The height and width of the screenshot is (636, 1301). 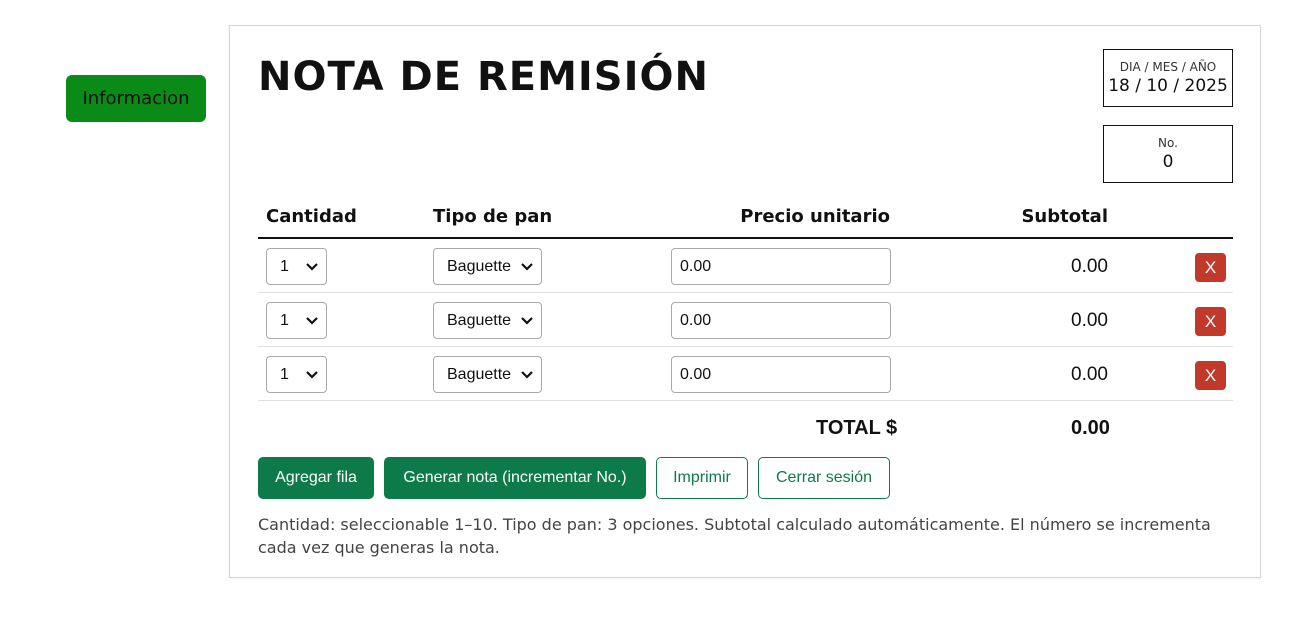 What do you see at coordinates (1168, 162) in the screenshot?
I see `note-number-value: 0` at bounding box center [1168, 162].